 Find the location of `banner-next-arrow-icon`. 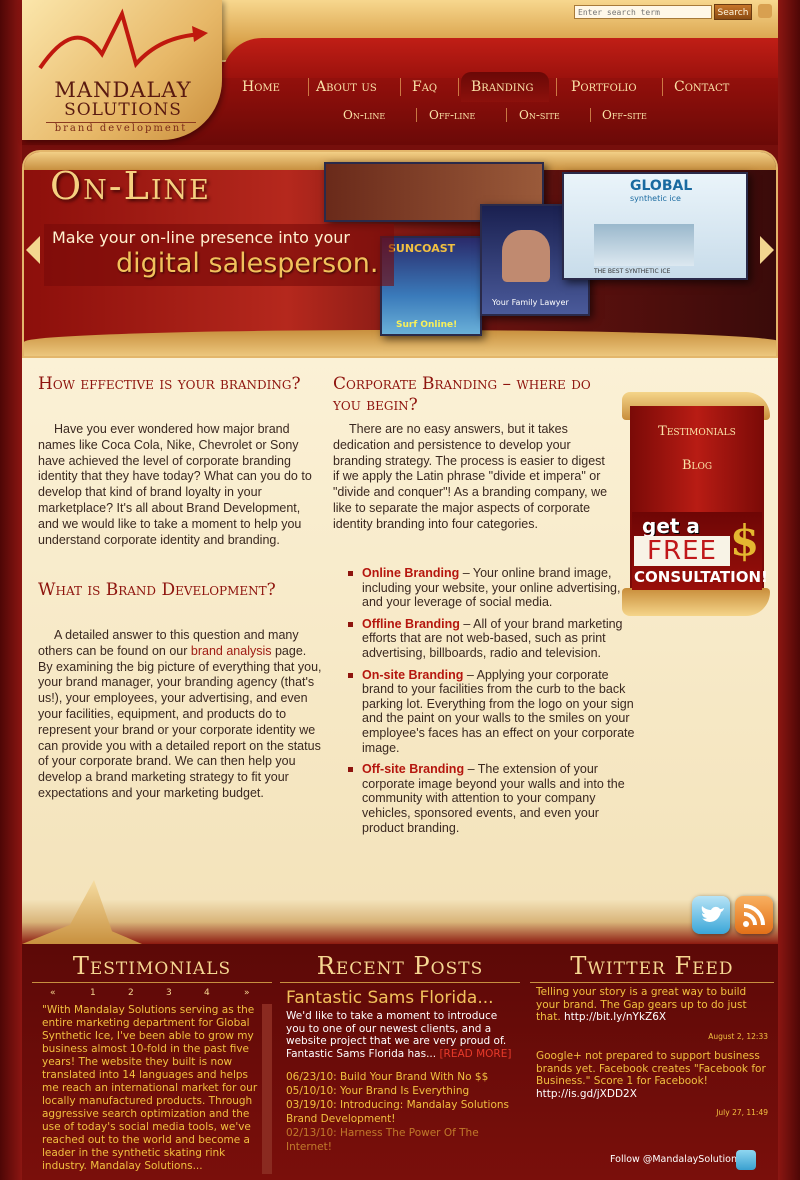

banner-next-arrow-icon is located at coordinates (767, 250).